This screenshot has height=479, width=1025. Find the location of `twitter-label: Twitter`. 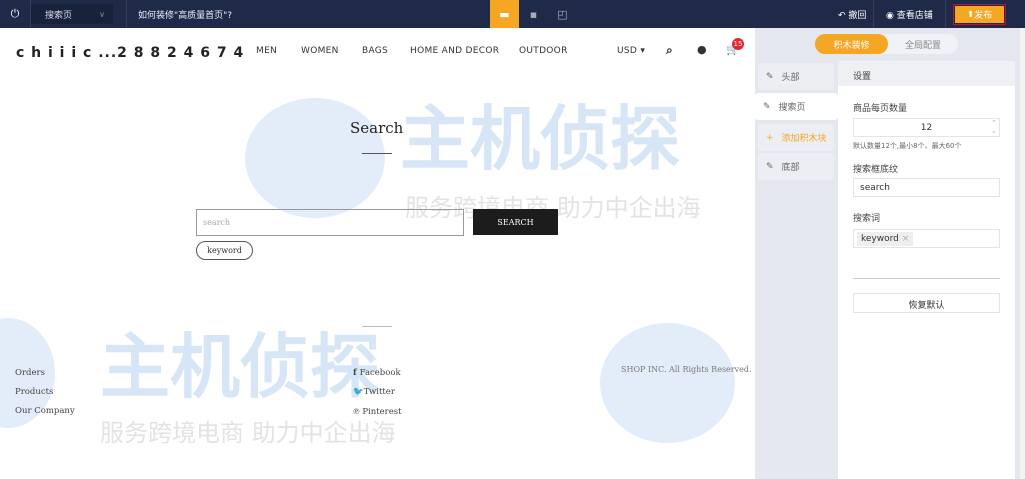

twitter-label: Twitter is located at coordinates (379, 392).